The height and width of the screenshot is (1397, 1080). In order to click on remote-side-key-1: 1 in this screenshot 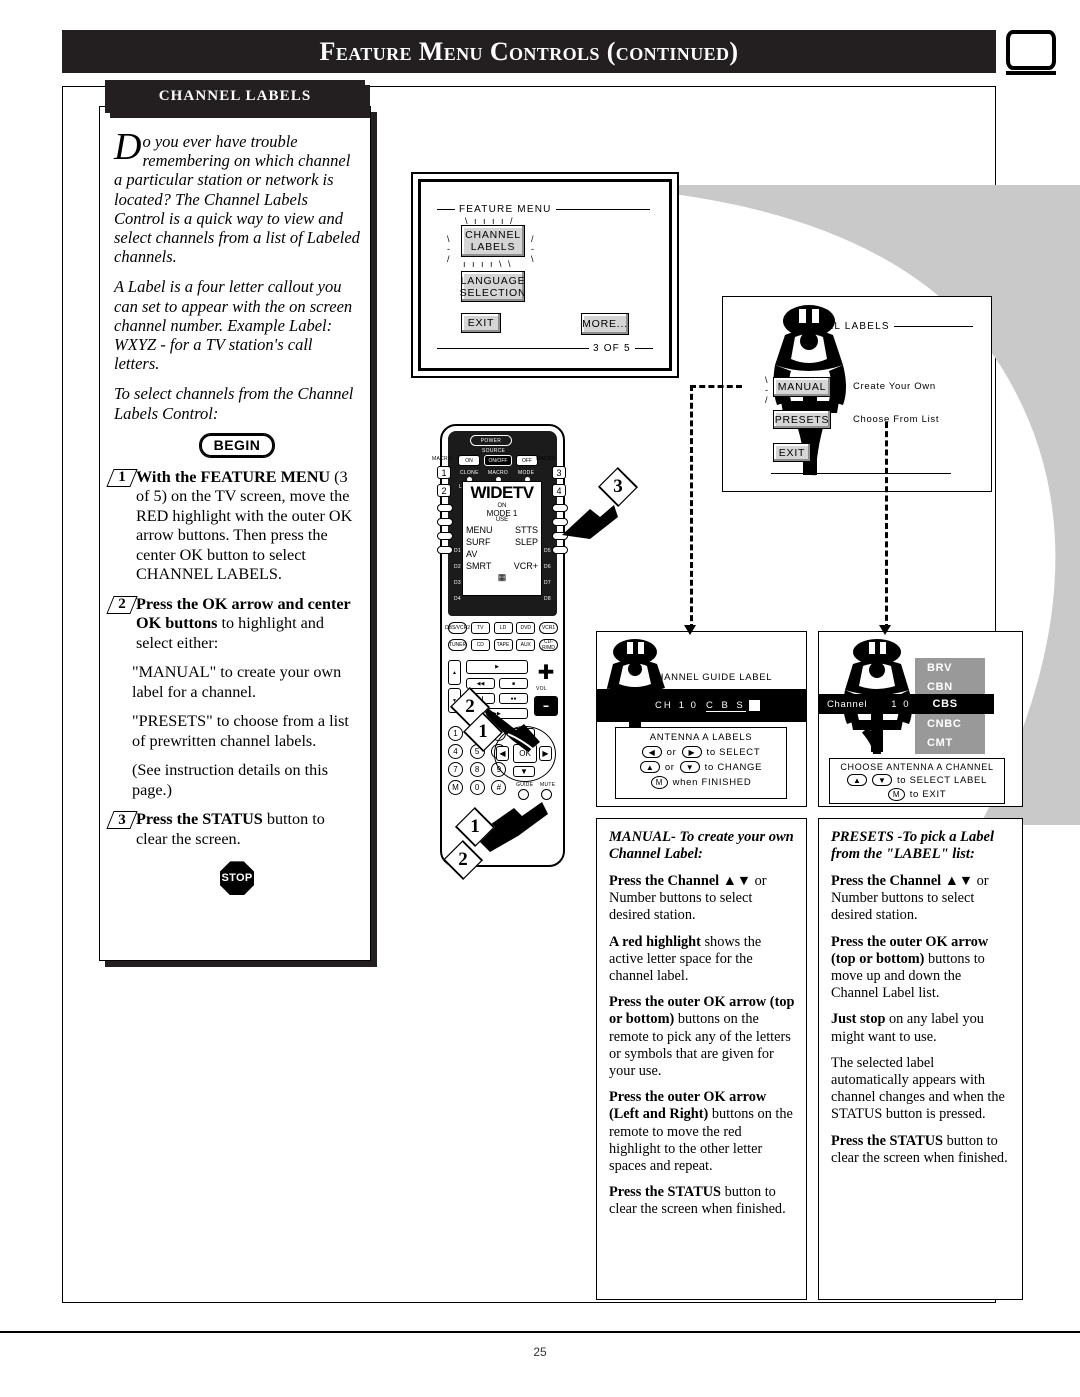, I will do `click(444, 472)`.